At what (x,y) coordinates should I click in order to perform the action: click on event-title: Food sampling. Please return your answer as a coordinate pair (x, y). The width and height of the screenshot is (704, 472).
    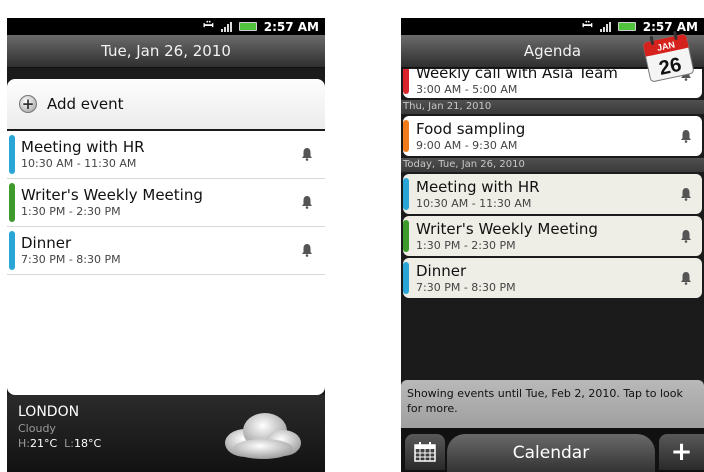
    Looking at the image, I should click on (471, 129).